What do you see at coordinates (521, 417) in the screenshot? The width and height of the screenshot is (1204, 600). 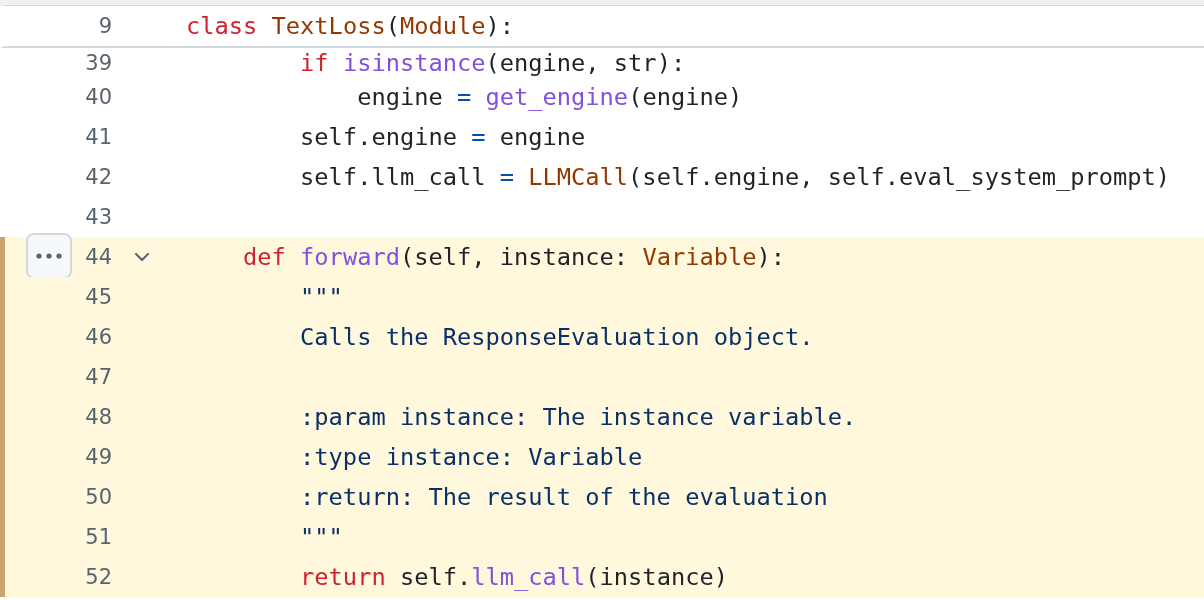 I see `code-line: :param instance: The instance variable.` at bounding box center [521, 417].